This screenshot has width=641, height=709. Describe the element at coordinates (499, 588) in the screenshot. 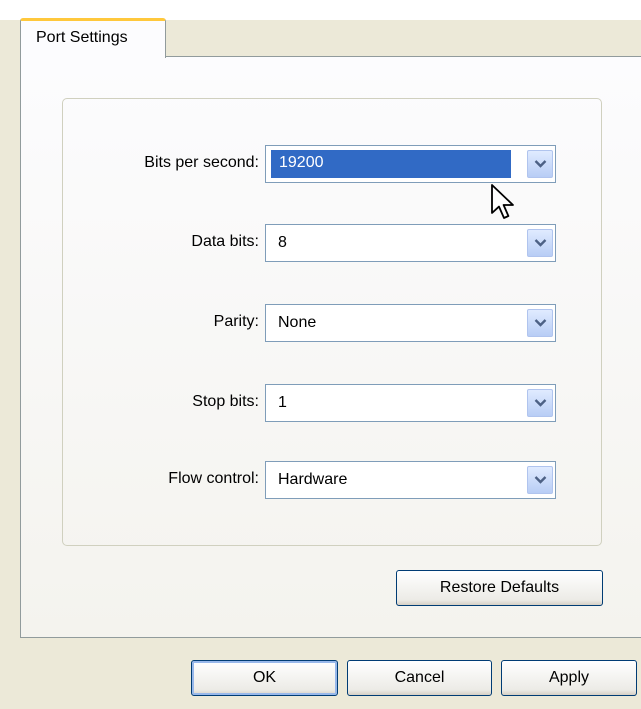

I see `restore-defaults-button: Restore Defaults` at that location.